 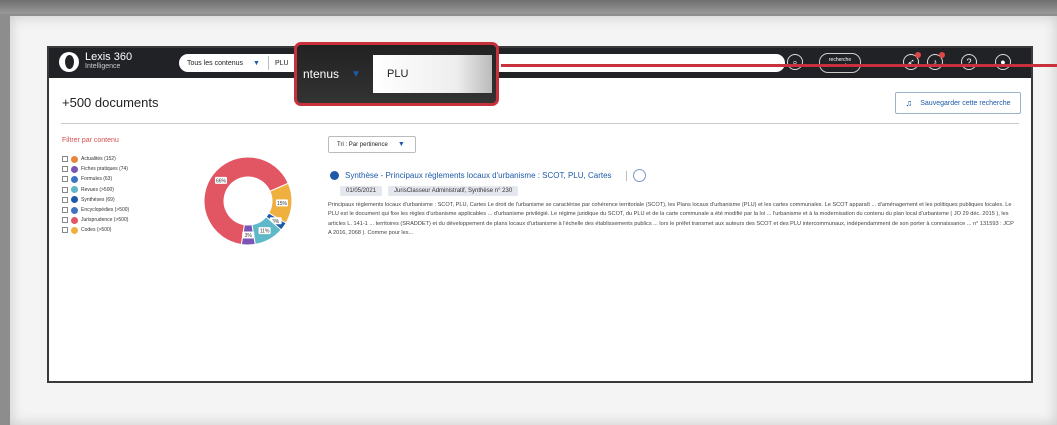 I want to click on filter-item: Formules (63), so click(x=95, y=179).